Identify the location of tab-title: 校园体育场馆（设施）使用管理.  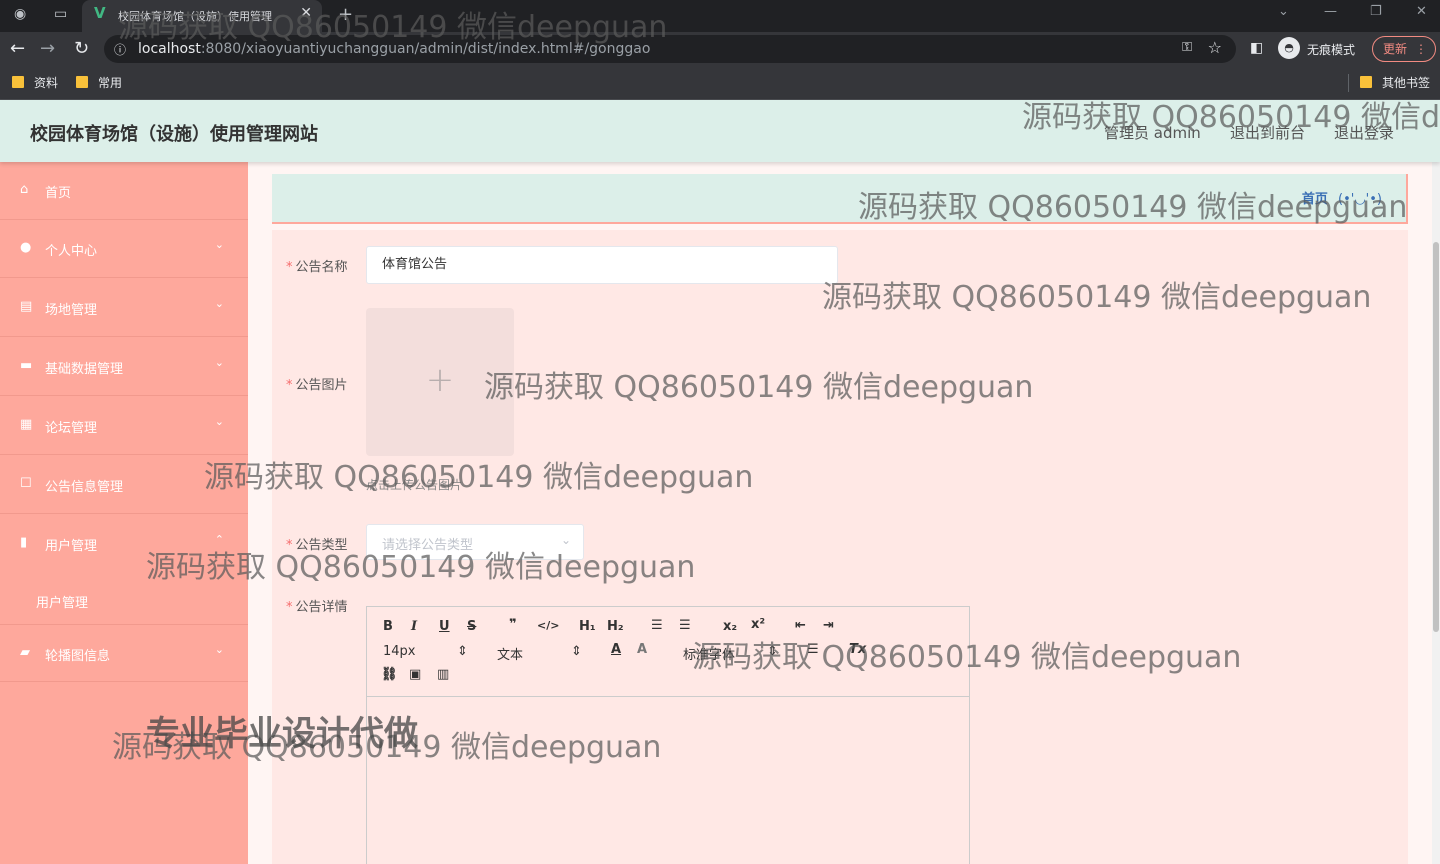
(195, 16).